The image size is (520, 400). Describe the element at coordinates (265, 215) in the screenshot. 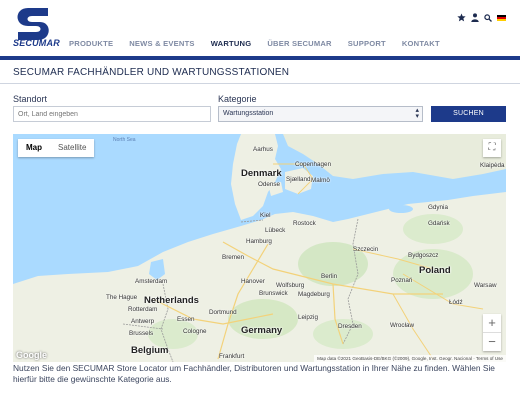

I see `map-label: Kiel` at that location.